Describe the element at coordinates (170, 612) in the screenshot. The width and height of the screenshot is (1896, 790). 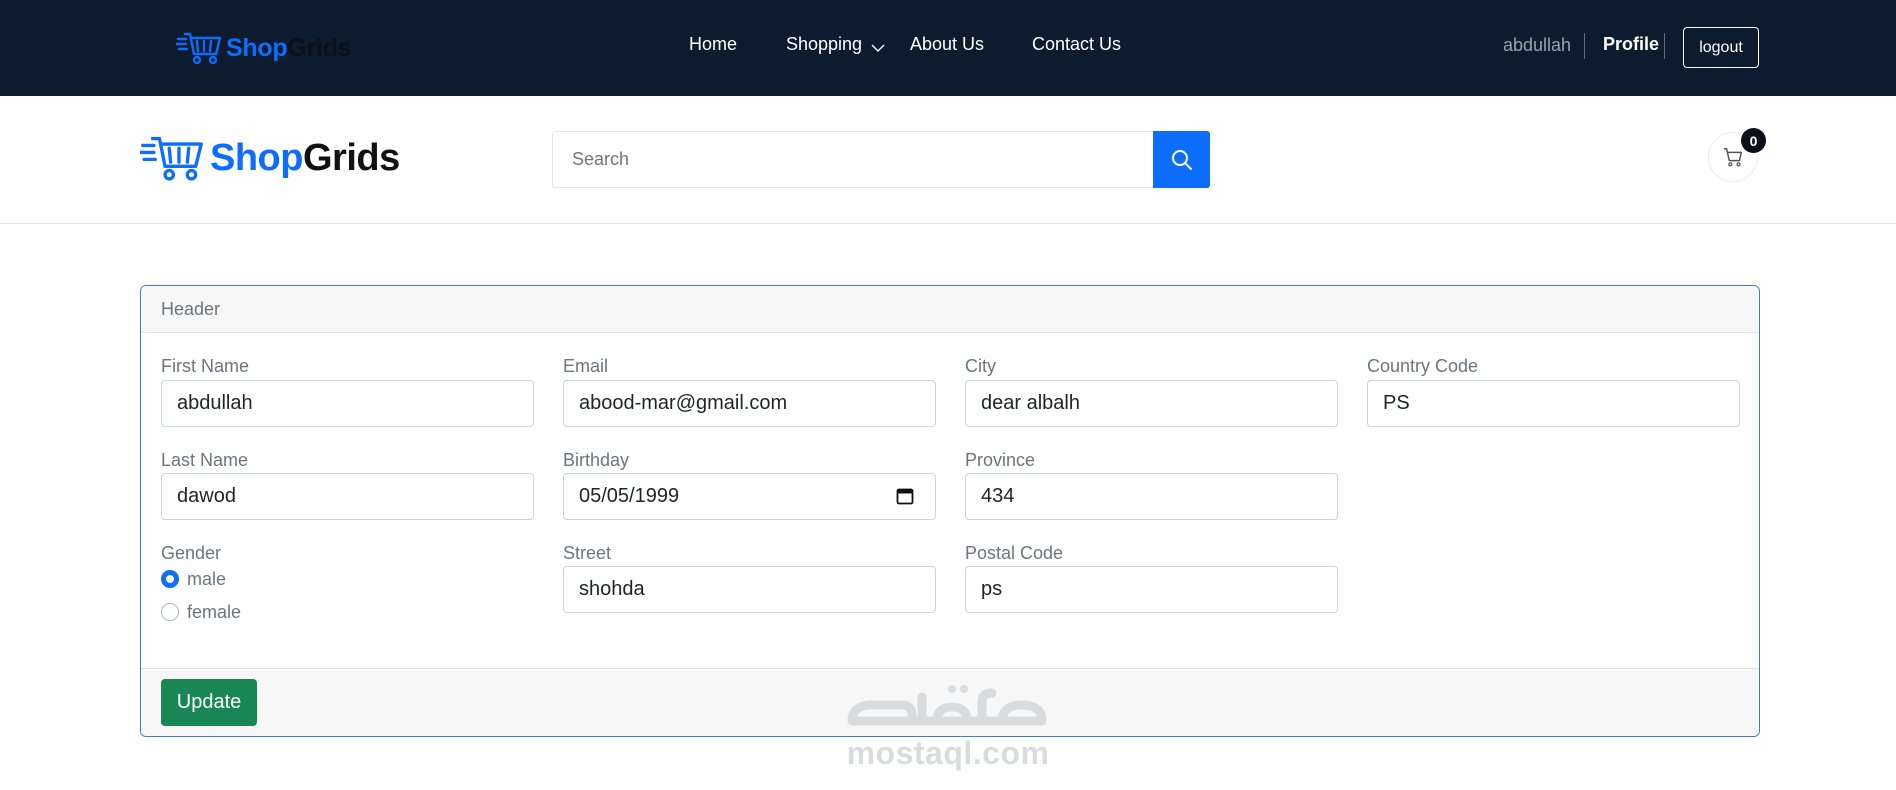
I see `gender-female-radio` at that location.